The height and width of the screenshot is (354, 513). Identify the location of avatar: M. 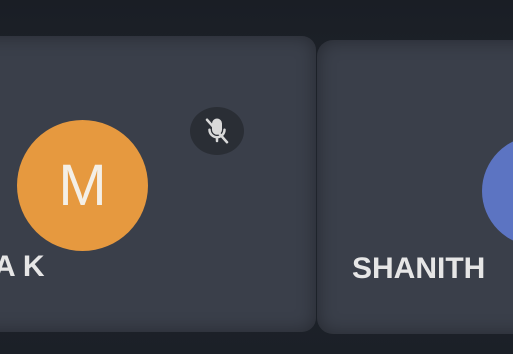
(82, 185).